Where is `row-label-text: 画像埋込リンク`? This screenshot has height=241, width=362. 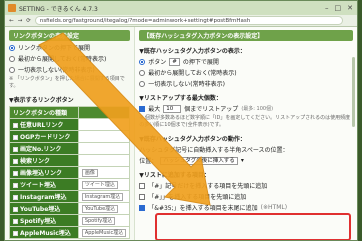
row-label-text: 画像埋込リンク is located at coordinates (41, 173).